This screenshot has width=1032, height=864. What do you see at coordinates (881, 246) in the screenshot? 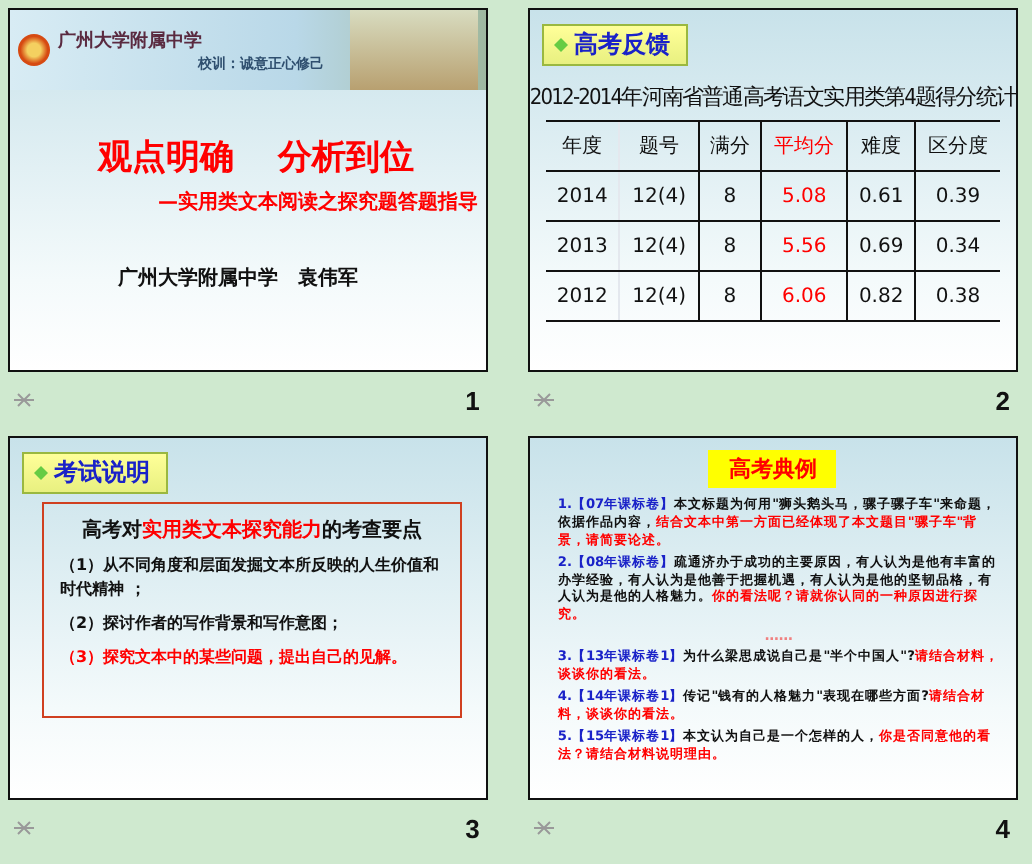
I see `table-cell: 0.69` at bounding box center [881, 246].